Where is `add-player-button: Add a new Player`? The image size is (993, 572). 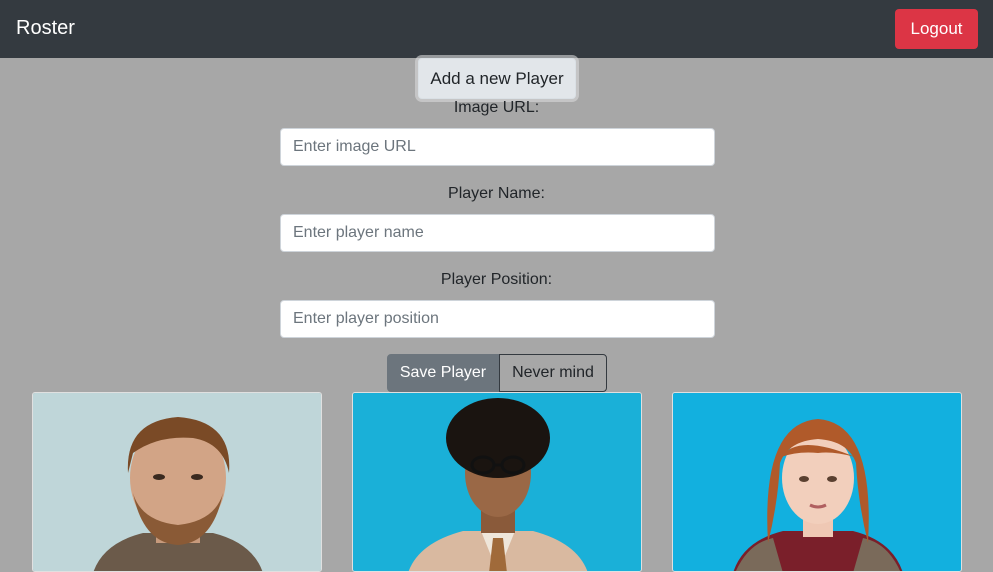
add-player-button: Add a new Player is located at coordinates (497, 78).